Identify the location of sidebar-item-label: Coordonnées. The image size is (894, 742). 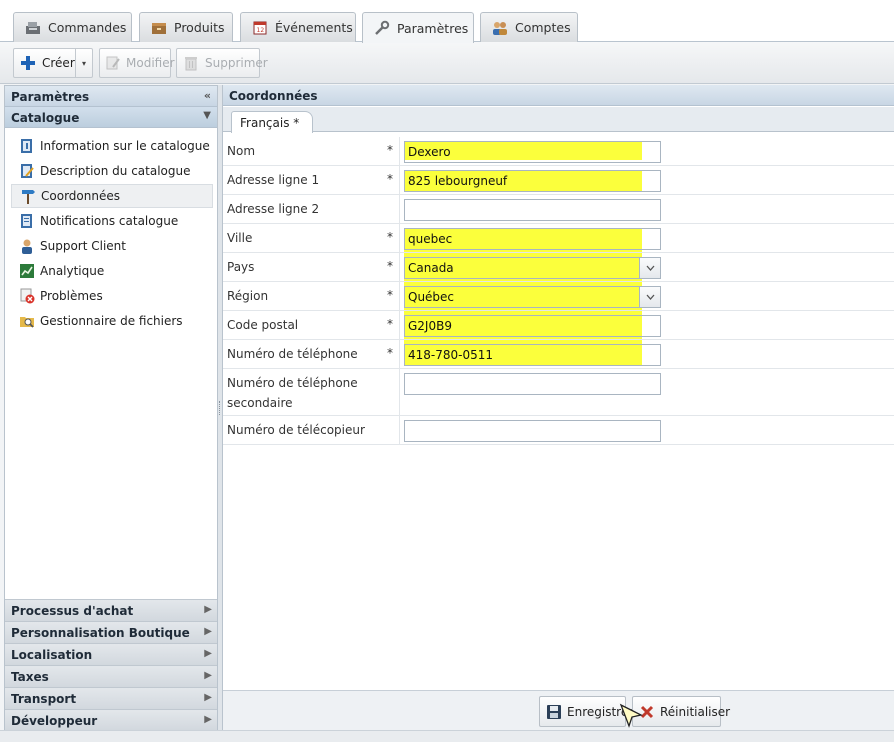
(80, 196).